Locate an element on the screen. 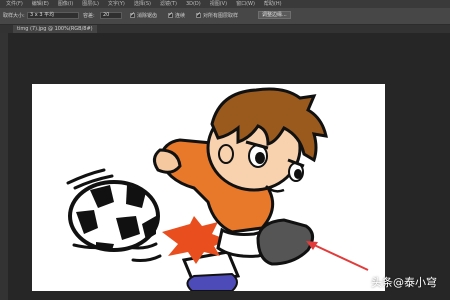  menu-file: 文件(F) is located at coordinates (14, 4).